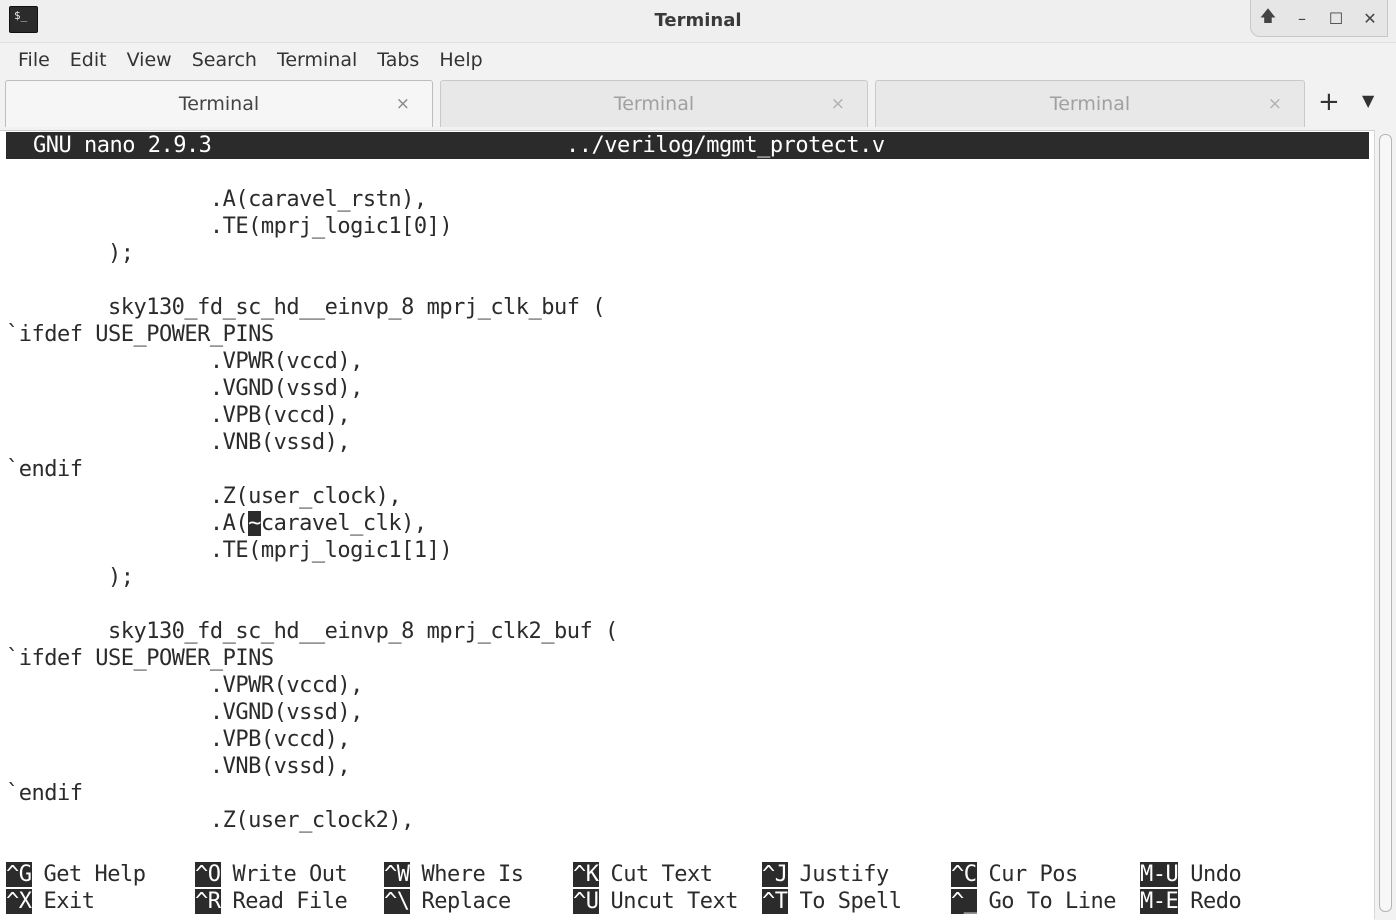  Describe the element at coordinates (1302, 18) in the screenshot. I see `minimize-icon: –` at that location.